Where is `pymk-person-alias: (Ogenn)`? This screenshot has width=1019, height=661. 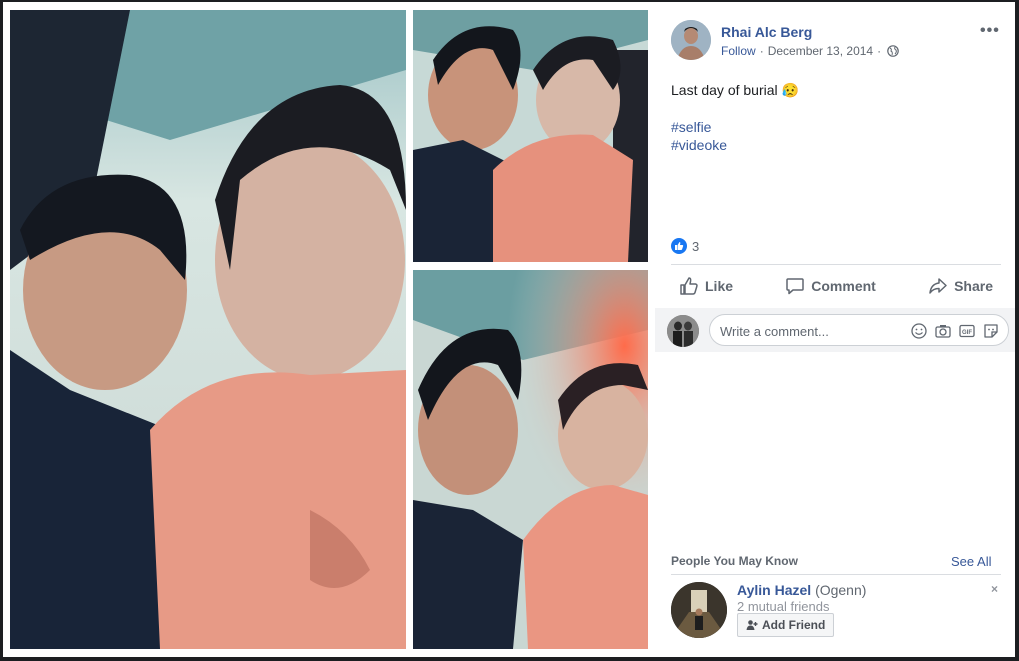
pymk-person-alias: (Ogenn) is located at coordinates (841, 590).